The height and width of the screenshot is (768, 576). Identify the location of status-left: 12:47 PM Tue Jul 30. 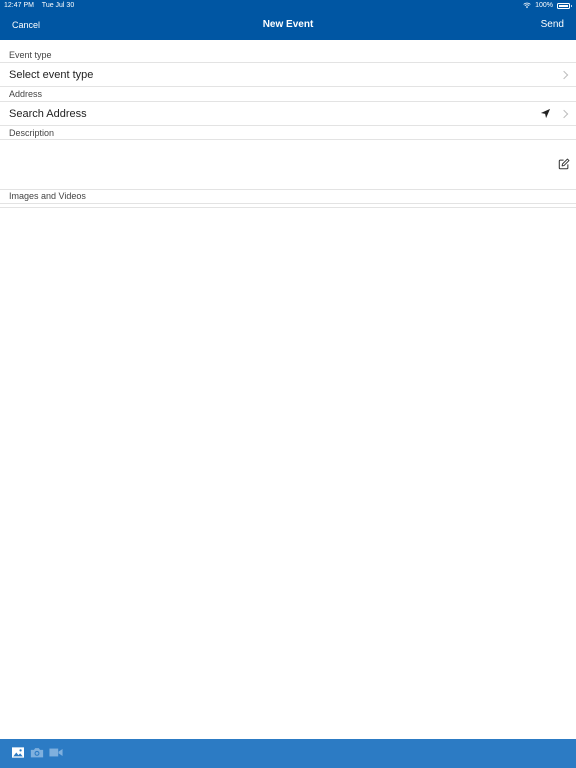
(42, 5).